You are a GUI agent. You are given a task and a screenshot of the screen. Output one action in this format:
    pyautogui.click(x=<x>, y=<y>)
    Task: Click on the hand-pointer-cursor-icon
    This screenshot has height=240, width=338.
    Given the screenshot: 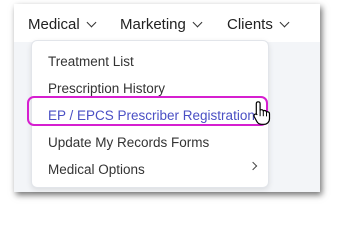 What is the action you would take?
    pyautogui.click(x=262, y=113)
    